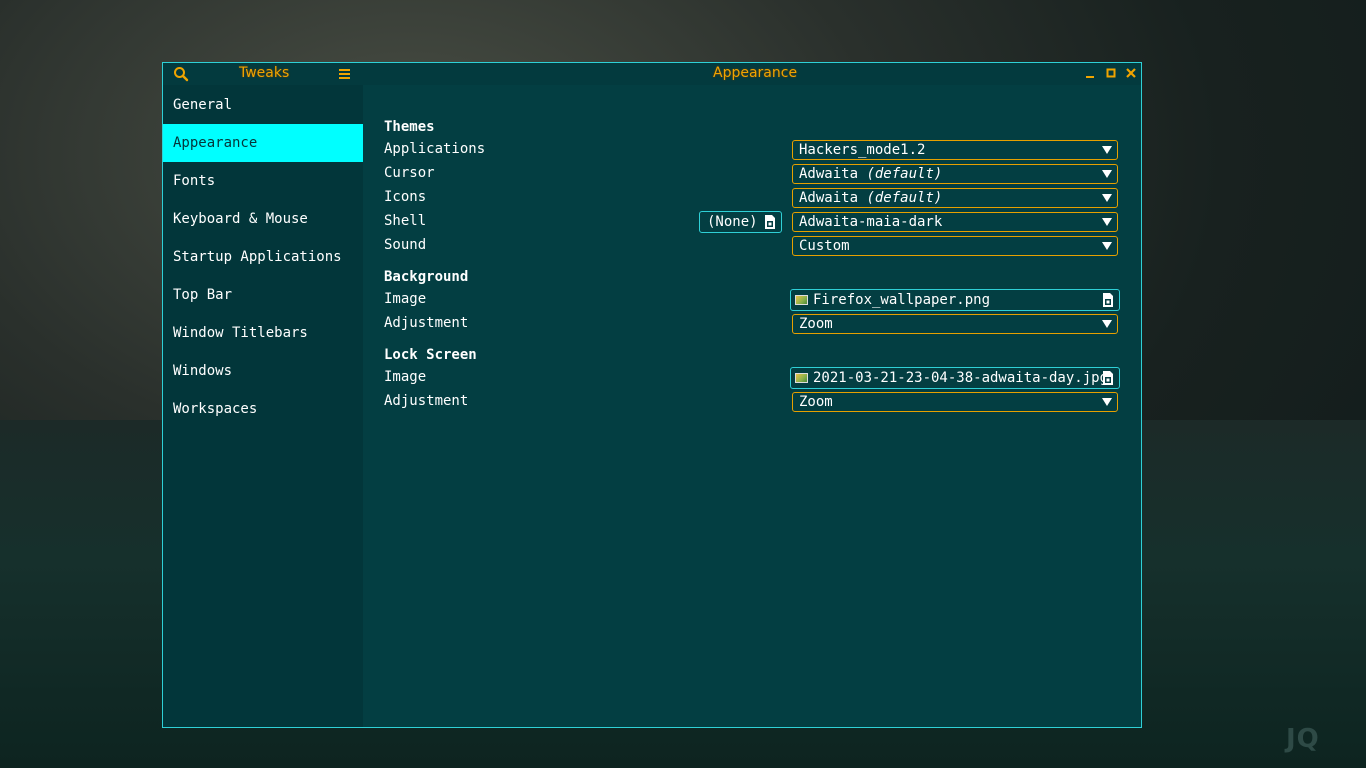  I want to click on sidebar-item-fonts: Fonts, so click(263, 181).